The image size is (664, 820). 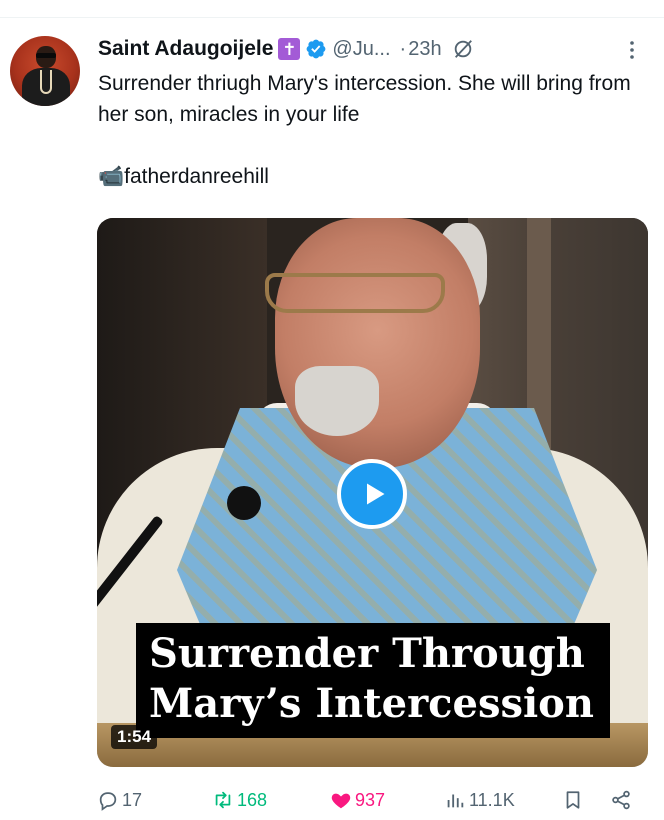 I want to click on video-mic-head, so click(x=244, y=503).